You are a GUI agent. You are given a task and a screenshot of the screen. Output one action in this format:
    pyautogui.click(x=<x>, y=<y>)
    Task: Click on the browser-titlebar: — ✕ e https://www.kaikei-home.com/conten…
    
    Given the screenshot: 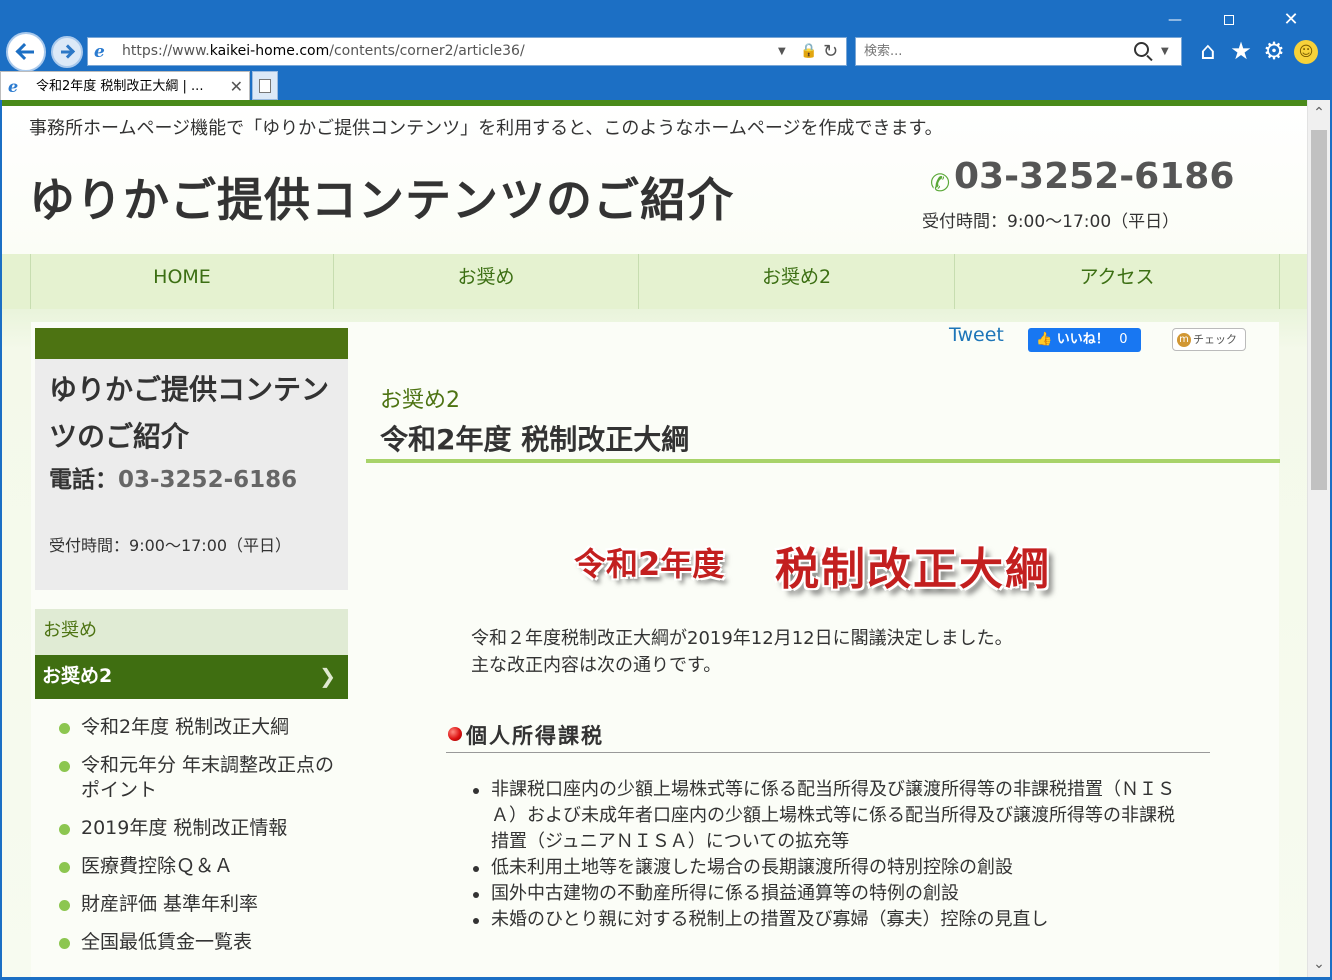 What is the action you would take?
    pyautogui.click(x=666, y=50)
    